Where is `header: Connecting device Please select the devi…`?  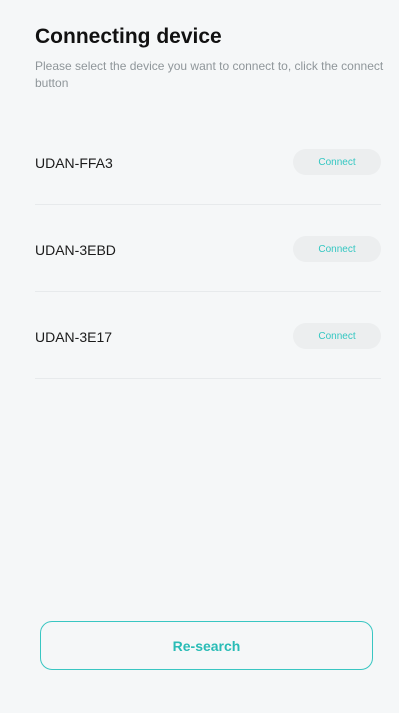
header: Connecting device Please select the devi… is located at coordinates (210, 57).